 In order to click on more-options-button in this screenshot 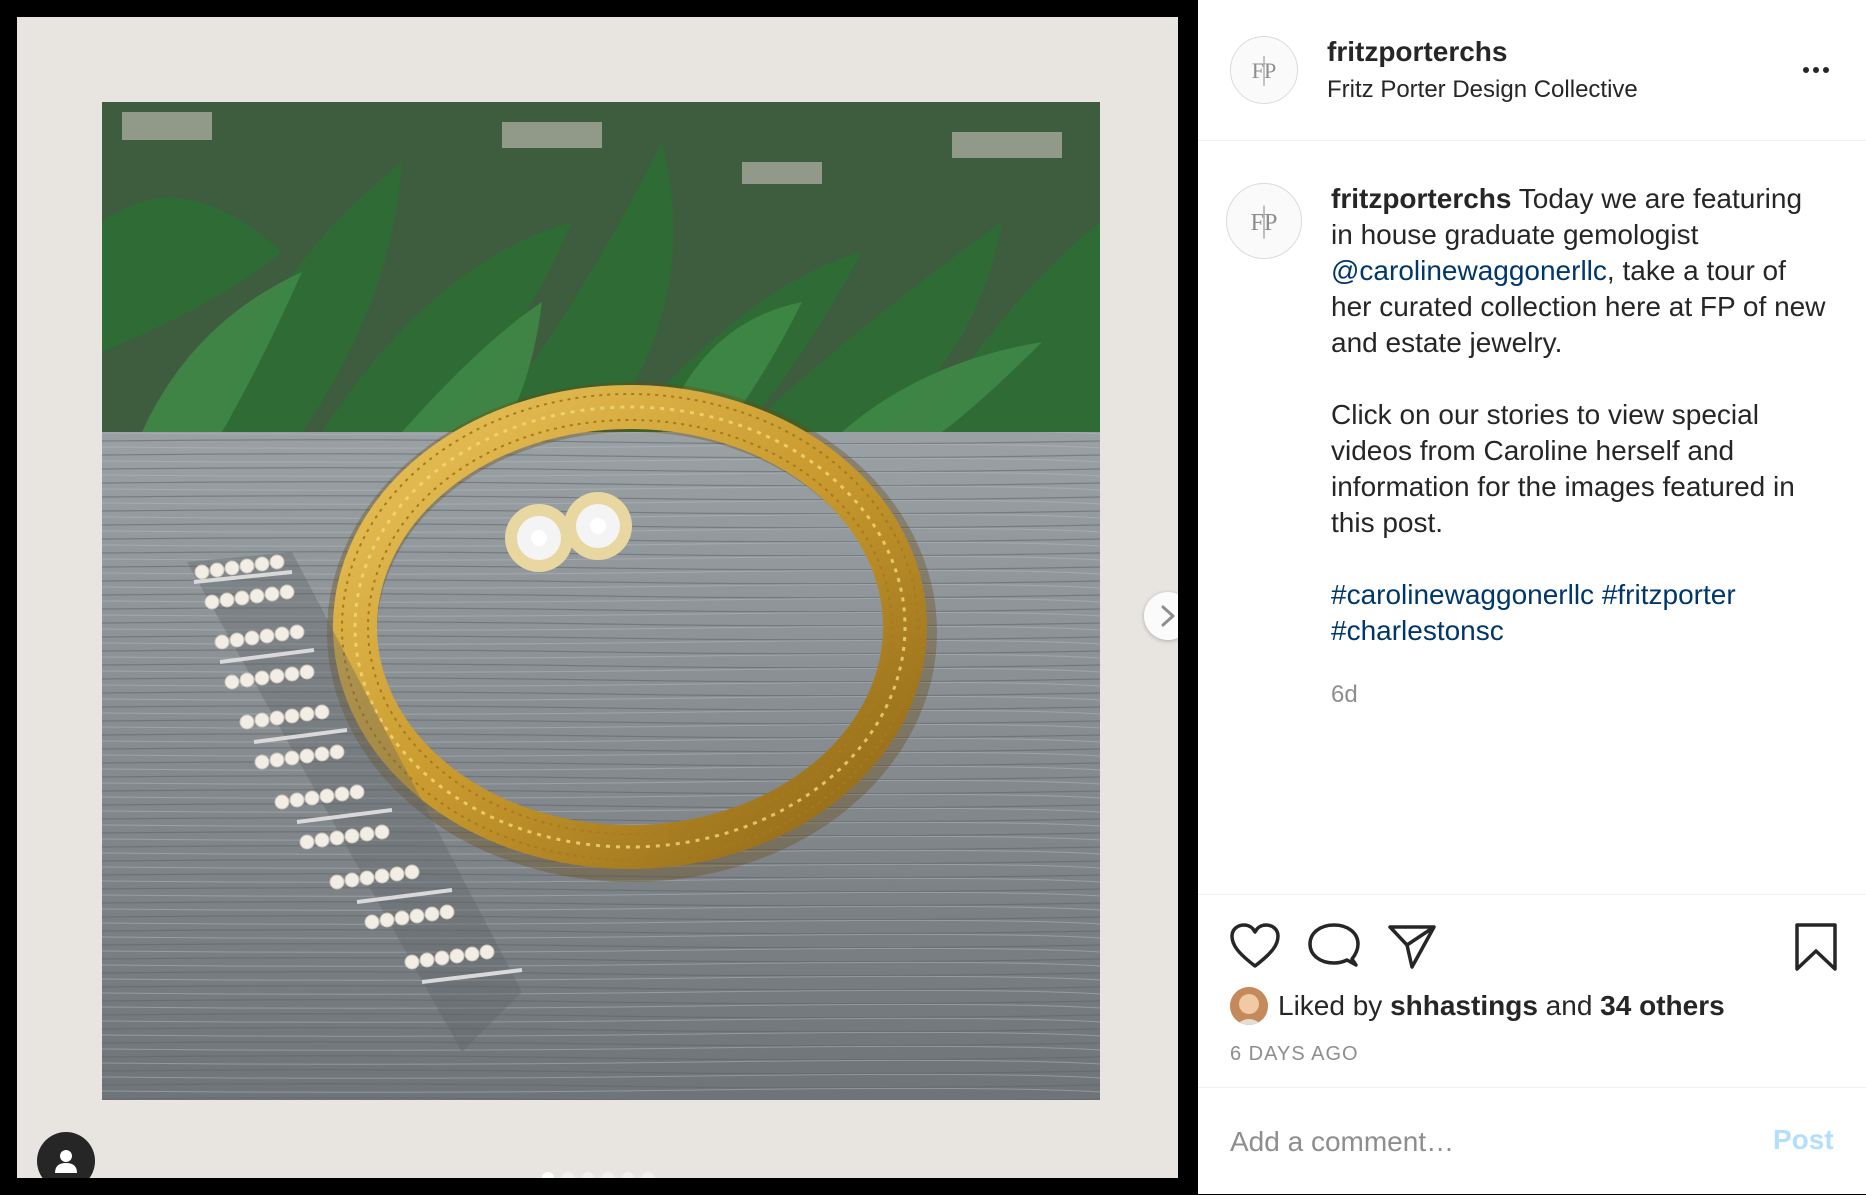, I will do `click(1816, 70)`.